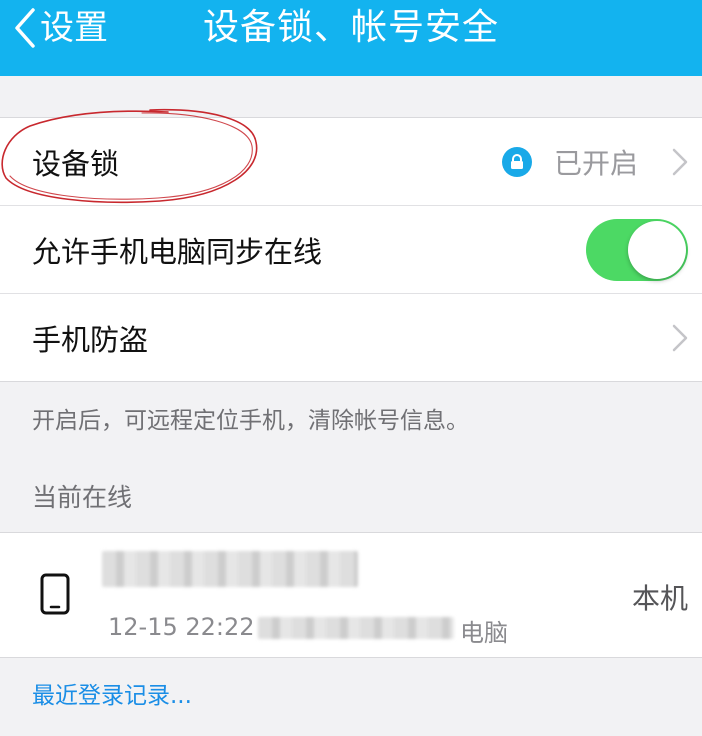 The image size is (702, 736). I want to click on device-name-redacted, so click(230, 569).